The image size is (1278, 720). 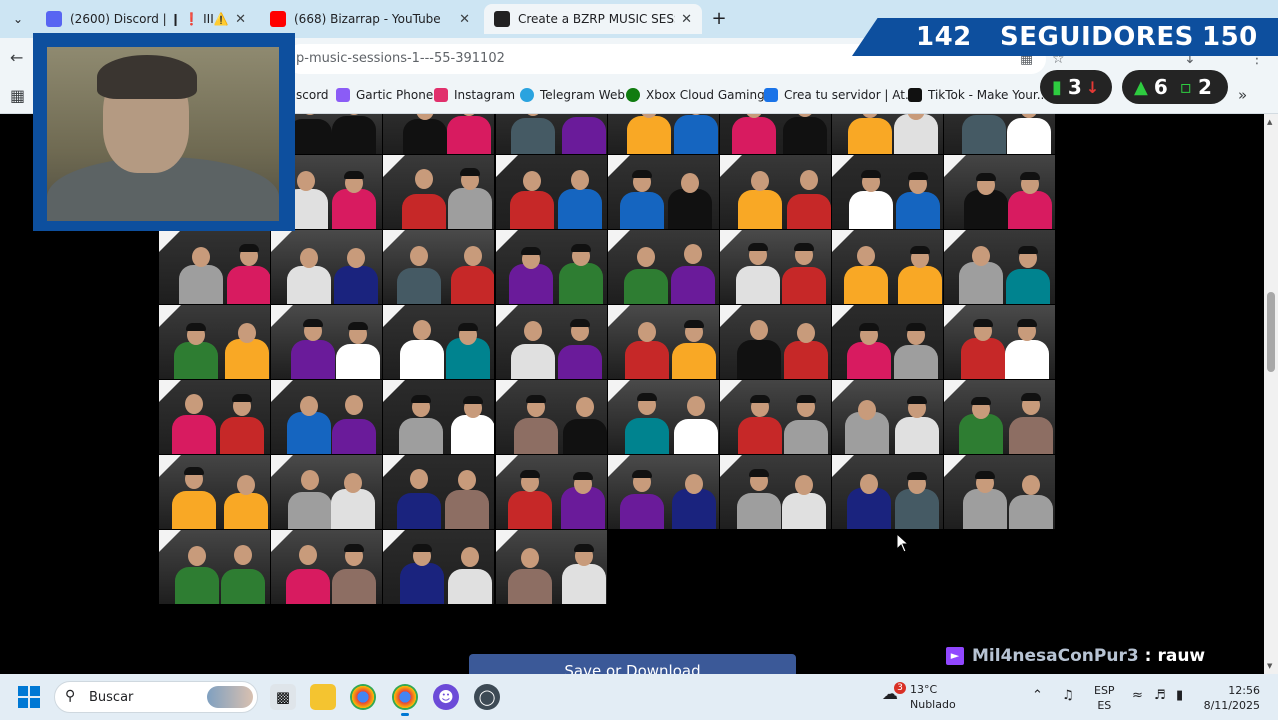 What do you see at coordinates (156, 697) in the screenshot?
I see `taskbar-search: ⚲ Buscar` at bounding box center [156, 697].